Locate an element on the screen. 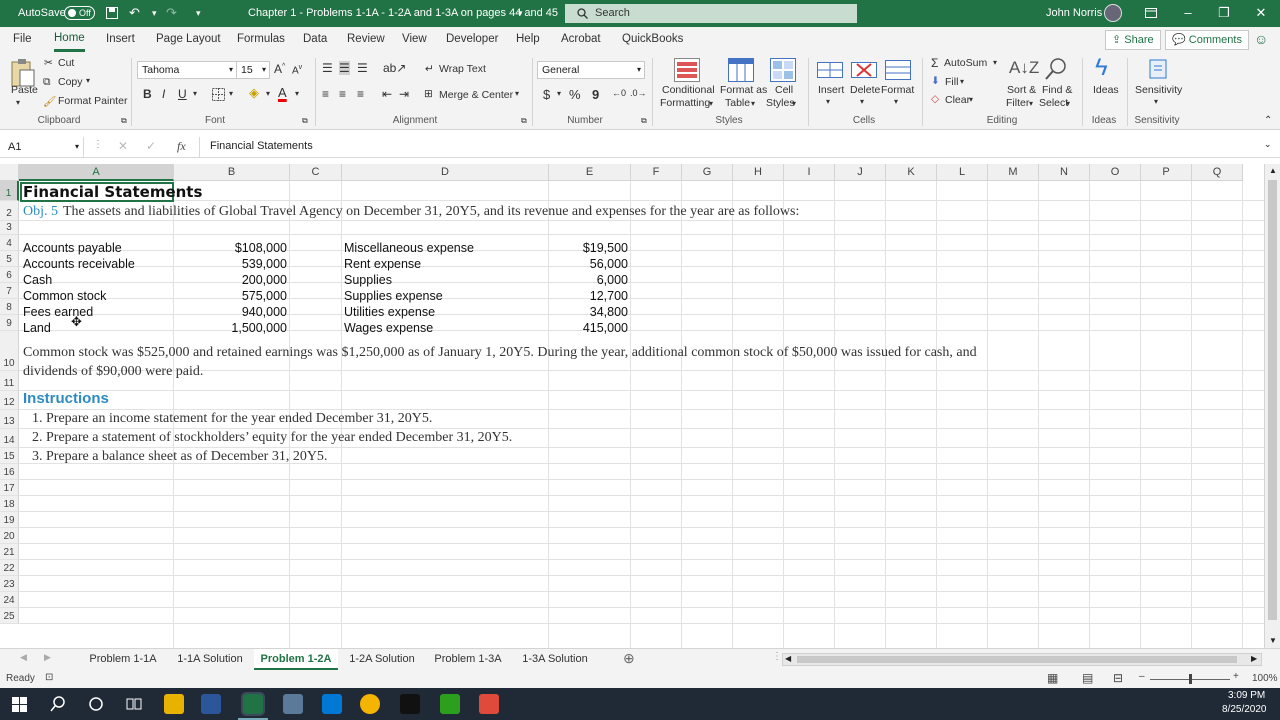 This screenshot has height=720, width=1280. autosum-icon: Σ is located at coordinates (934, 63).